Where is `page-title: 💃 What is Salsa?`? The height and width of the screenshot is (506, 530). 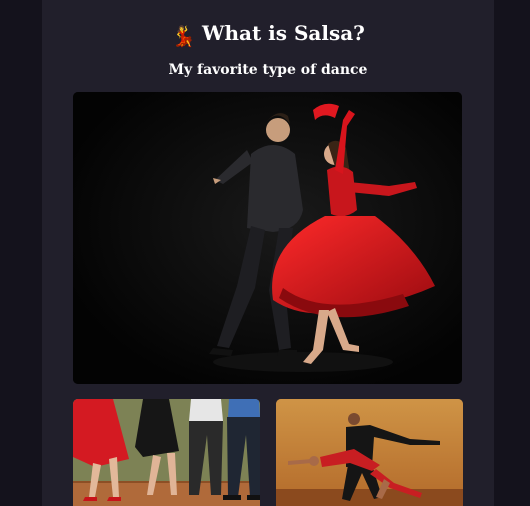
page-title: 💃 What is Salsa? is located at coordinates (268, 34).